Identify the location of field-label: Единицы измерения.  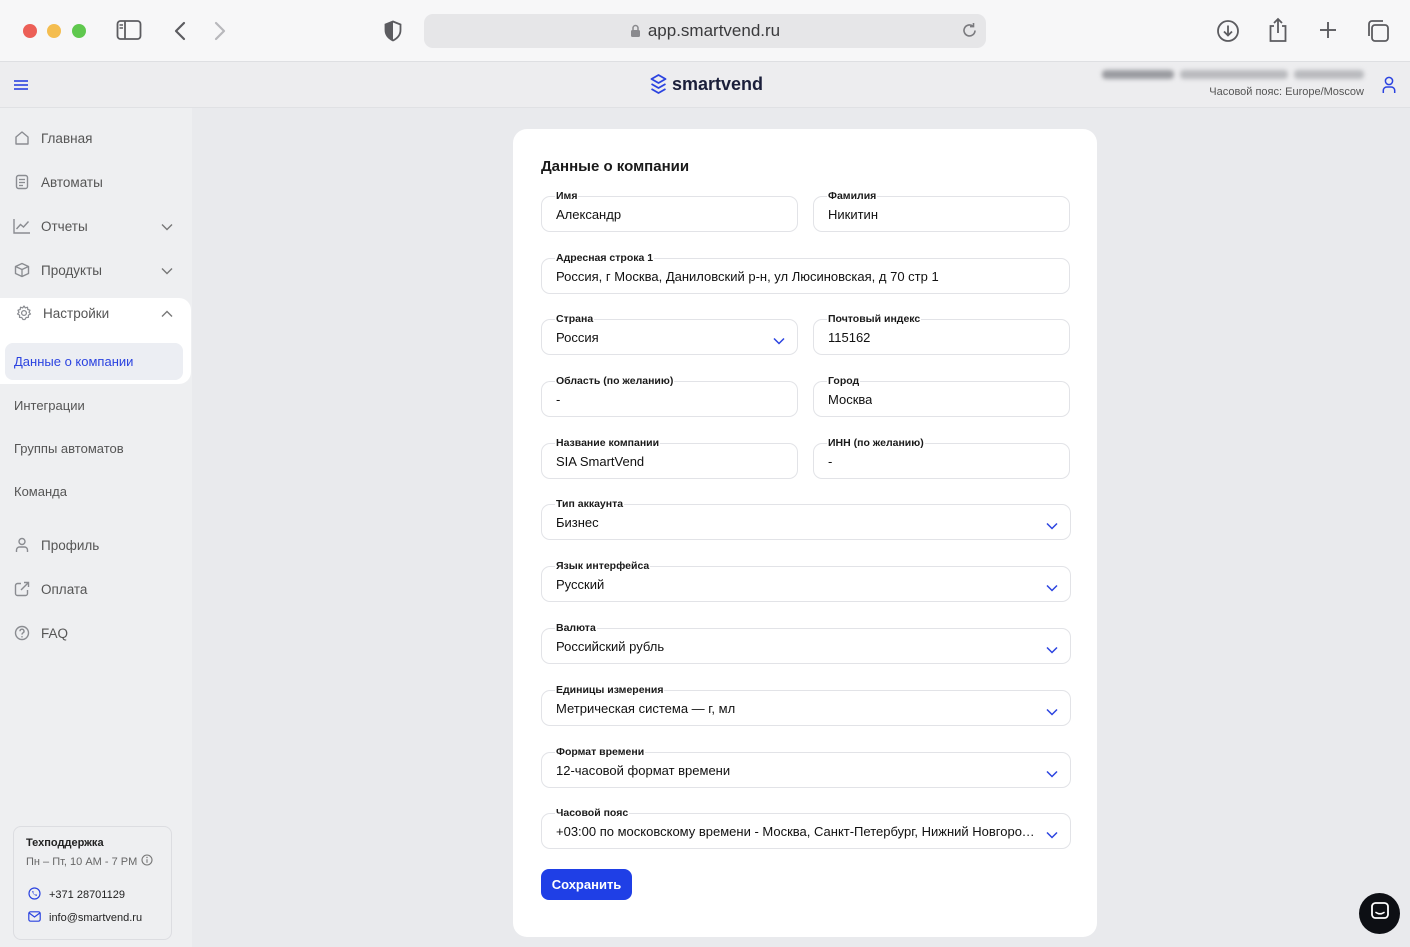
(610, 690).